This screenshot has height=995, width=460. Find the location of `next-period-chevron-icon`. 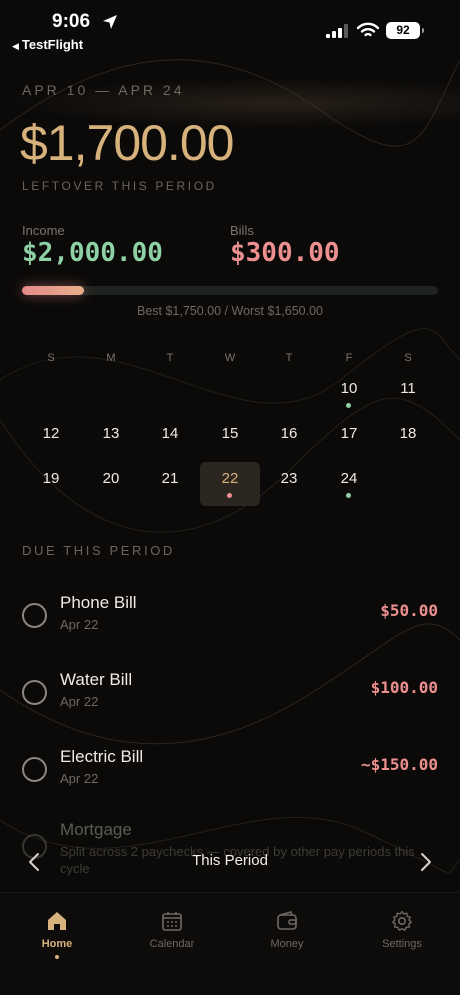

next-period-chevron-icon is located at coordinates (426, 862).